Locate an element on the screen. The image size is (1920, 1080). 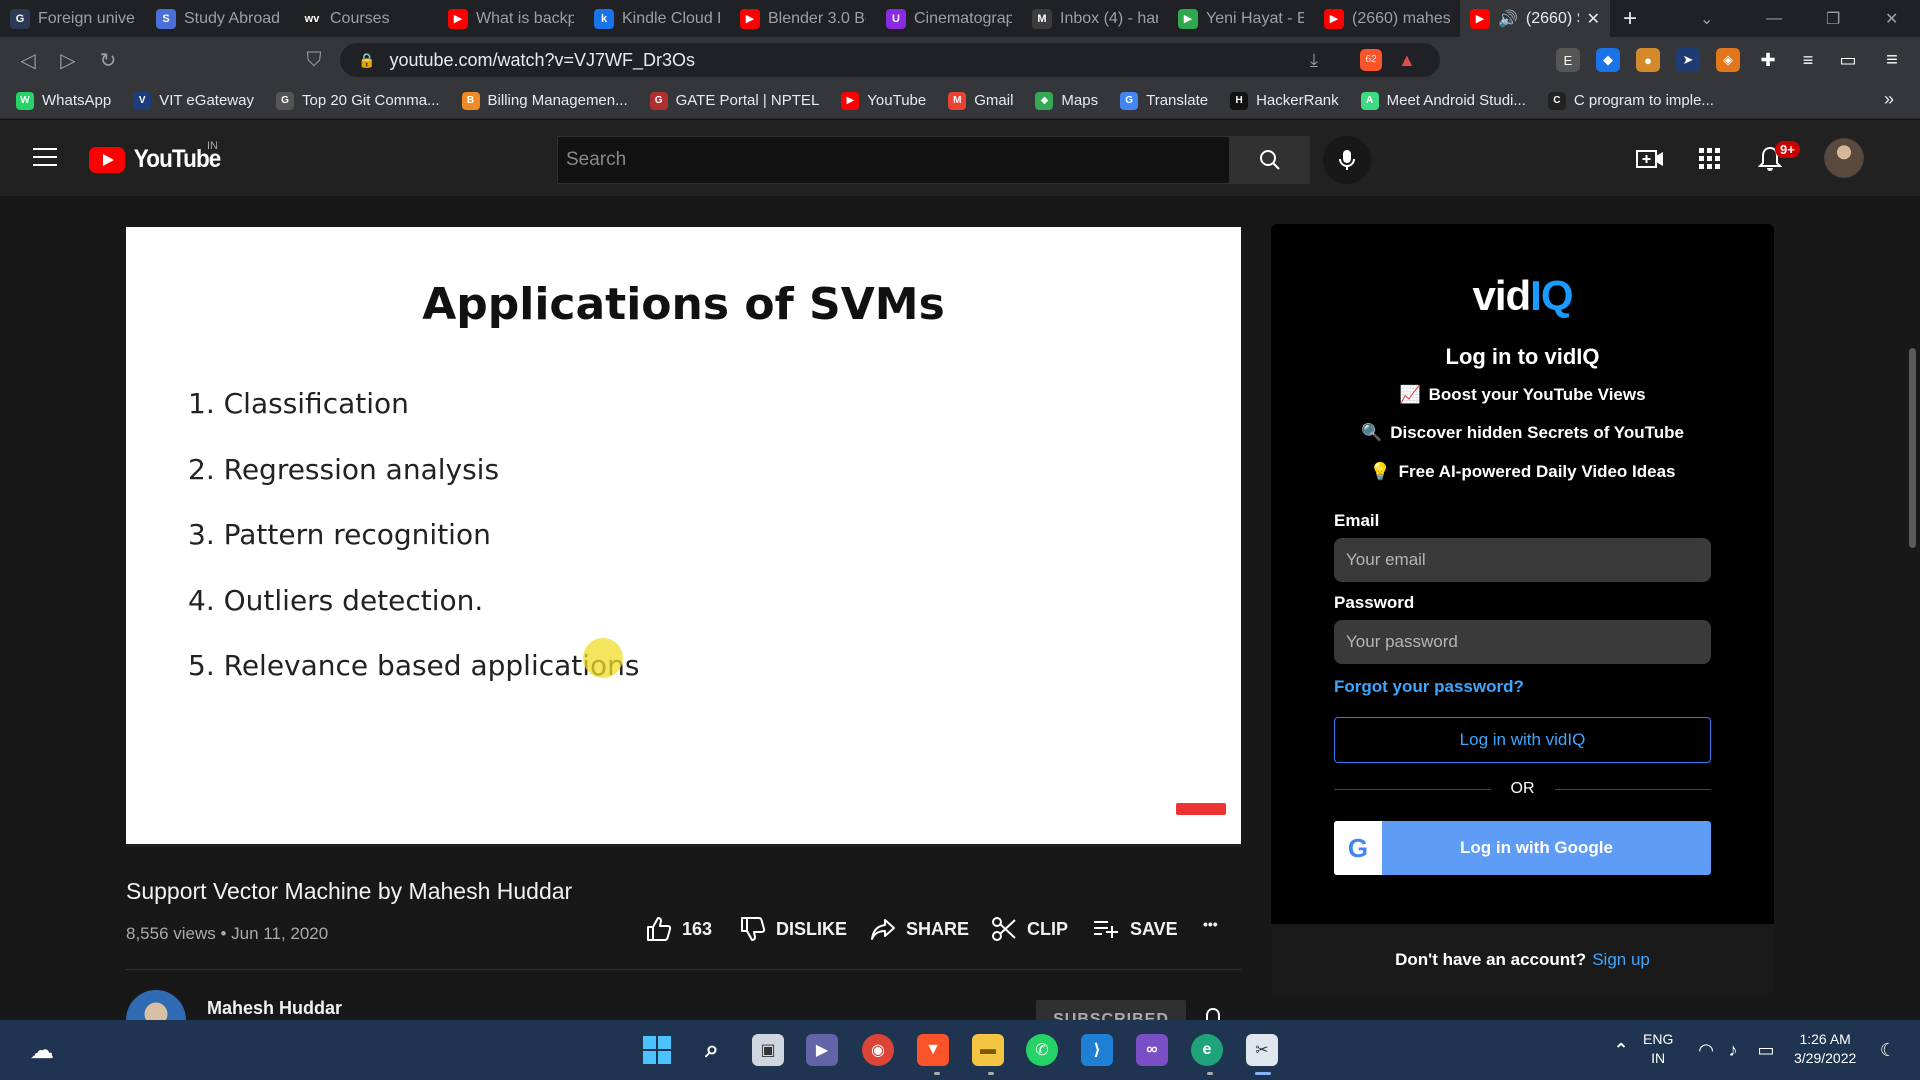
whatsapp-icon: ✆ is located at coordinates (1042, 1050).